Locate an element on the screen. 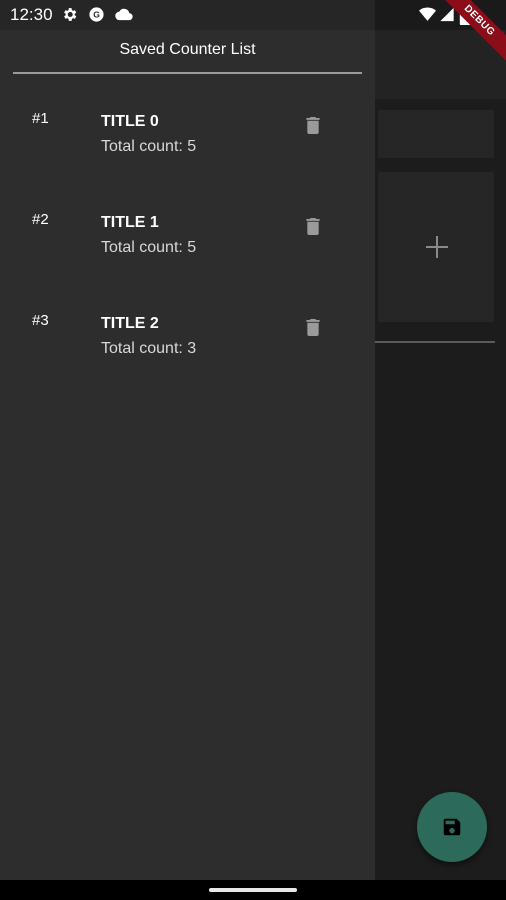 This screenshot has height=900, width=506. counter-list-item: #2 TITLE 1 Total count: 5 is located at coordinates (187, 251).